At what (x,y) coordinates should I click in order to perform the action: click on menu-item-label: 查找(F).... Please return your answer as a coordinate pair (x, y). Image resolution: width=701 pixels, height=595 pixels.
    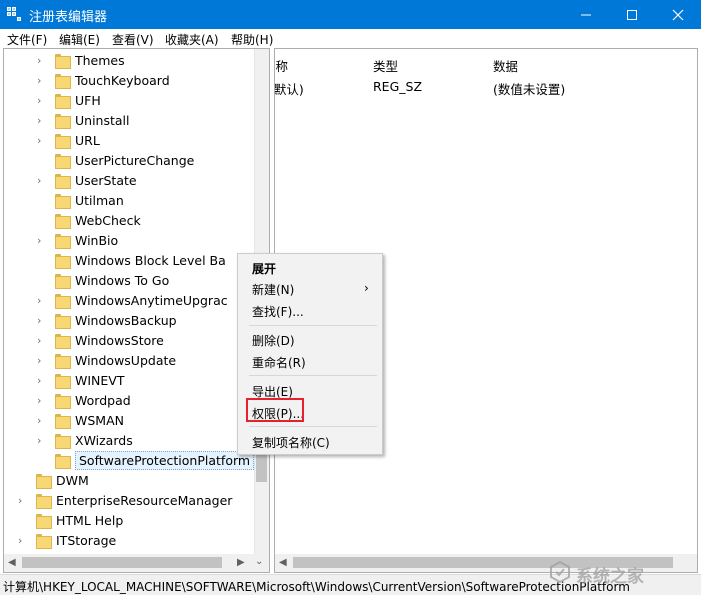
    Looking at the image, I should click on (278, 312).